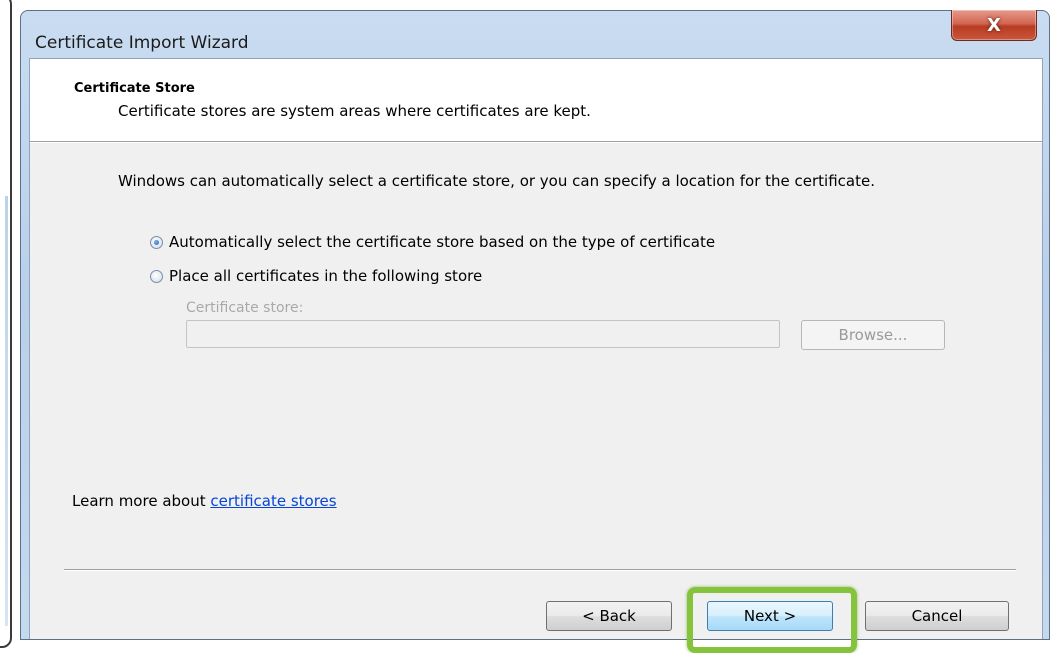  Describe the element at coordinates (937, 616) in the screenshot. I see `cancel-button: Cancel` at that location.